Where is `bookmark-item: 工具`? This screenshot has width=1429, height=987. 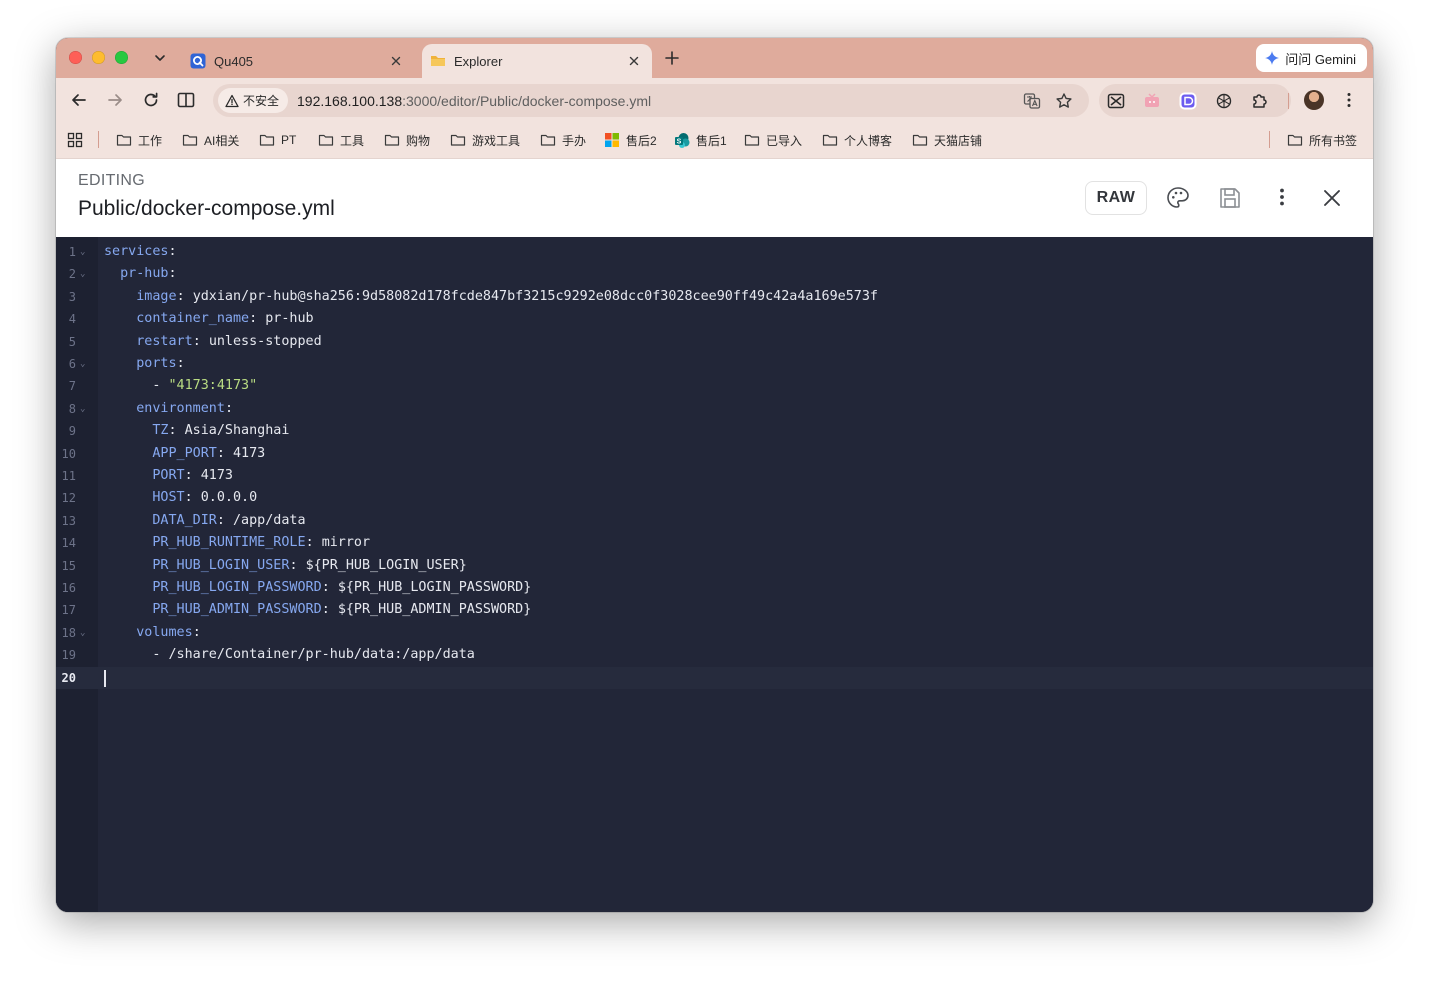
bookmark-item: 工具 is located at coordinates (341, 140).